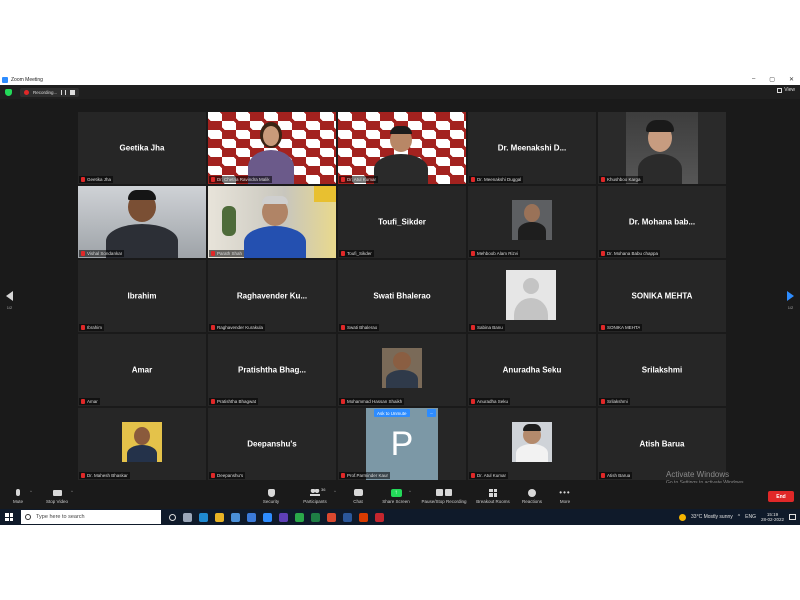 The height and width of the screenshot is (600, 800). I want to click on participant-caption: Prof.Parminder Kaur, so click(365, 475).